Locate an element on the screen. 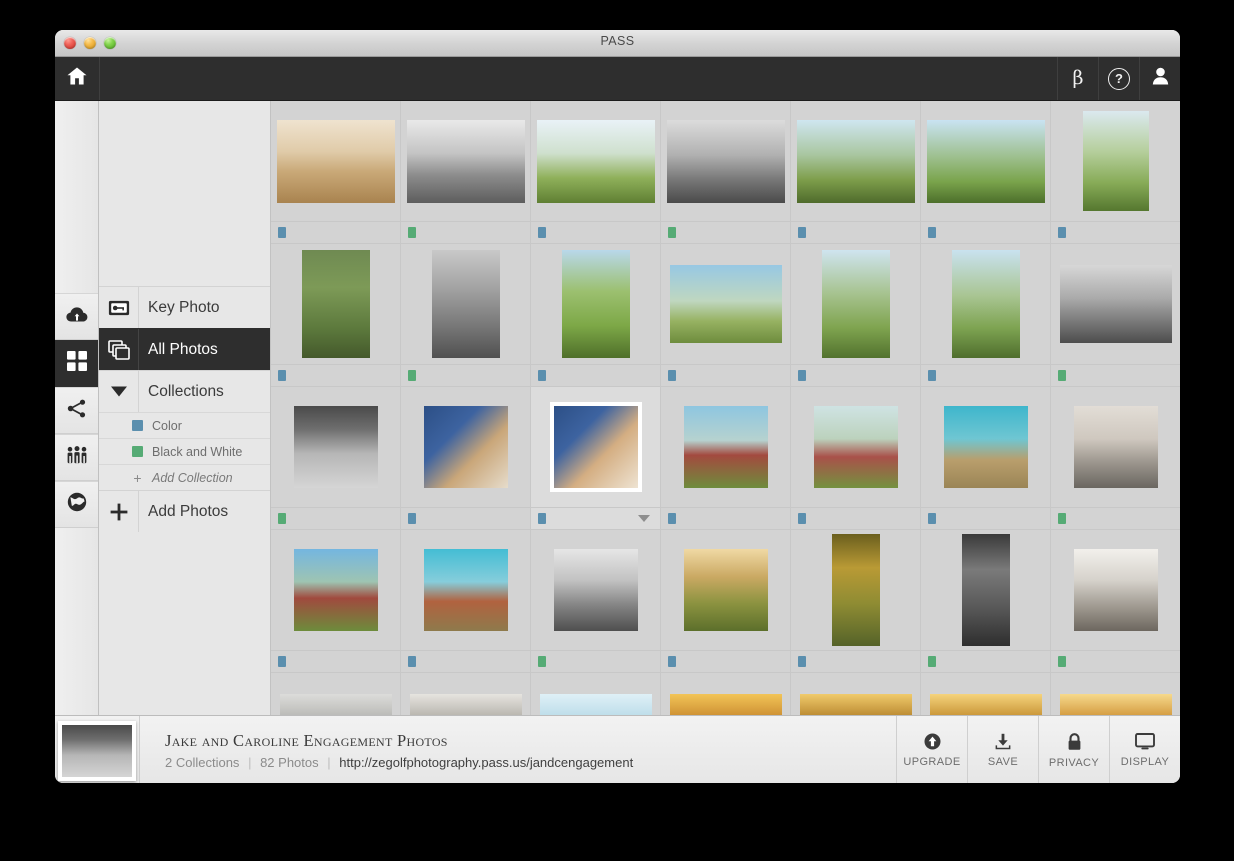 The image size is (1234, 861). upgrade-button: UPGRADE is located at coordinates (931, 749).